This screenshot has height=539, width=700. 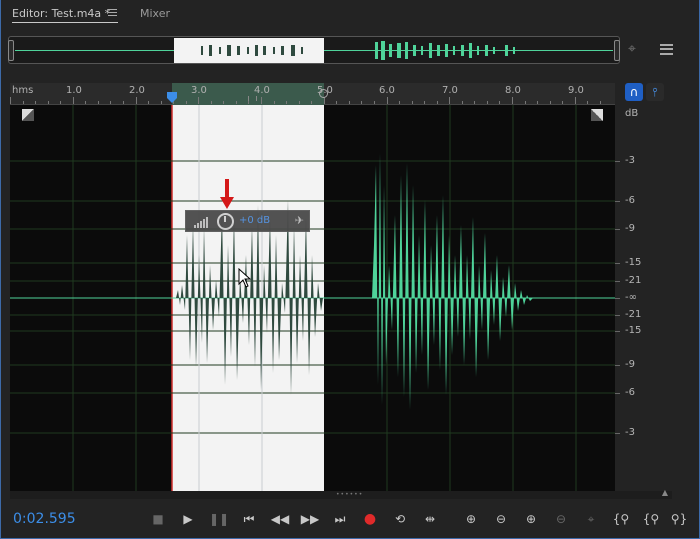 I want to click on ruler-label: 4.0, so click(x=262, y=90).